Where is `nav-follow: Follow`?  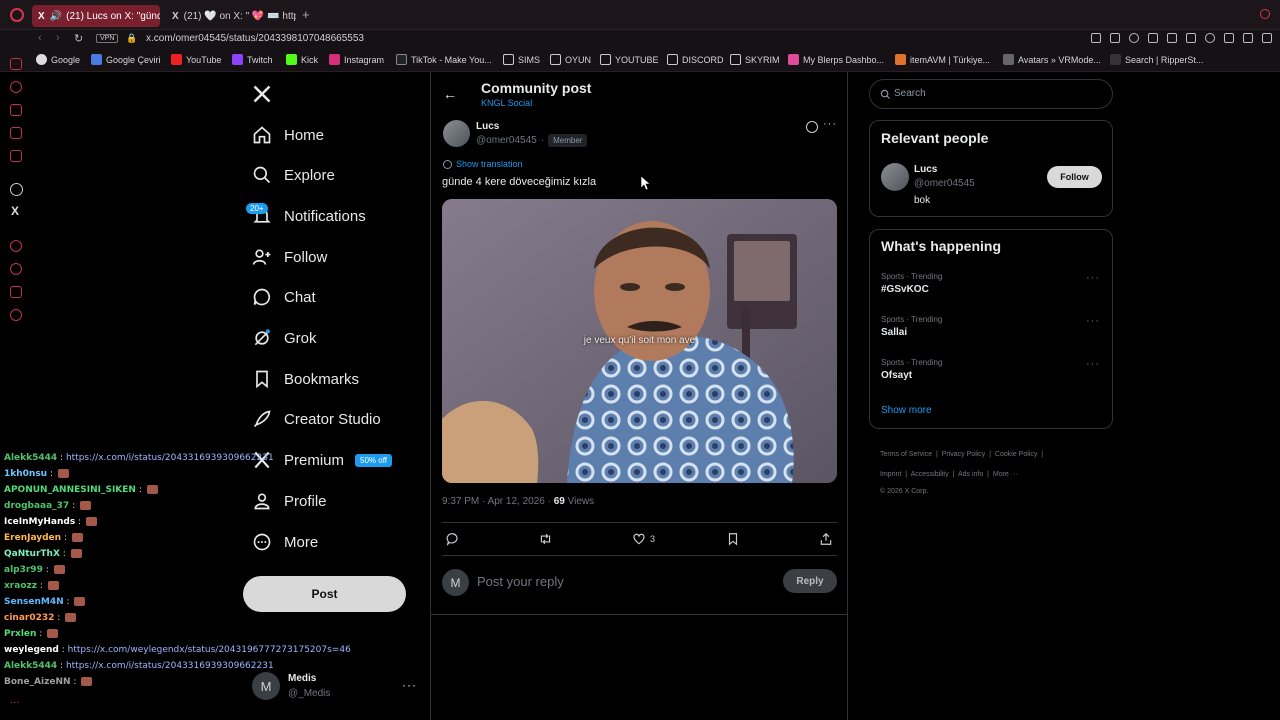
nav-follow: Follow is located at coordinates (289, 257).